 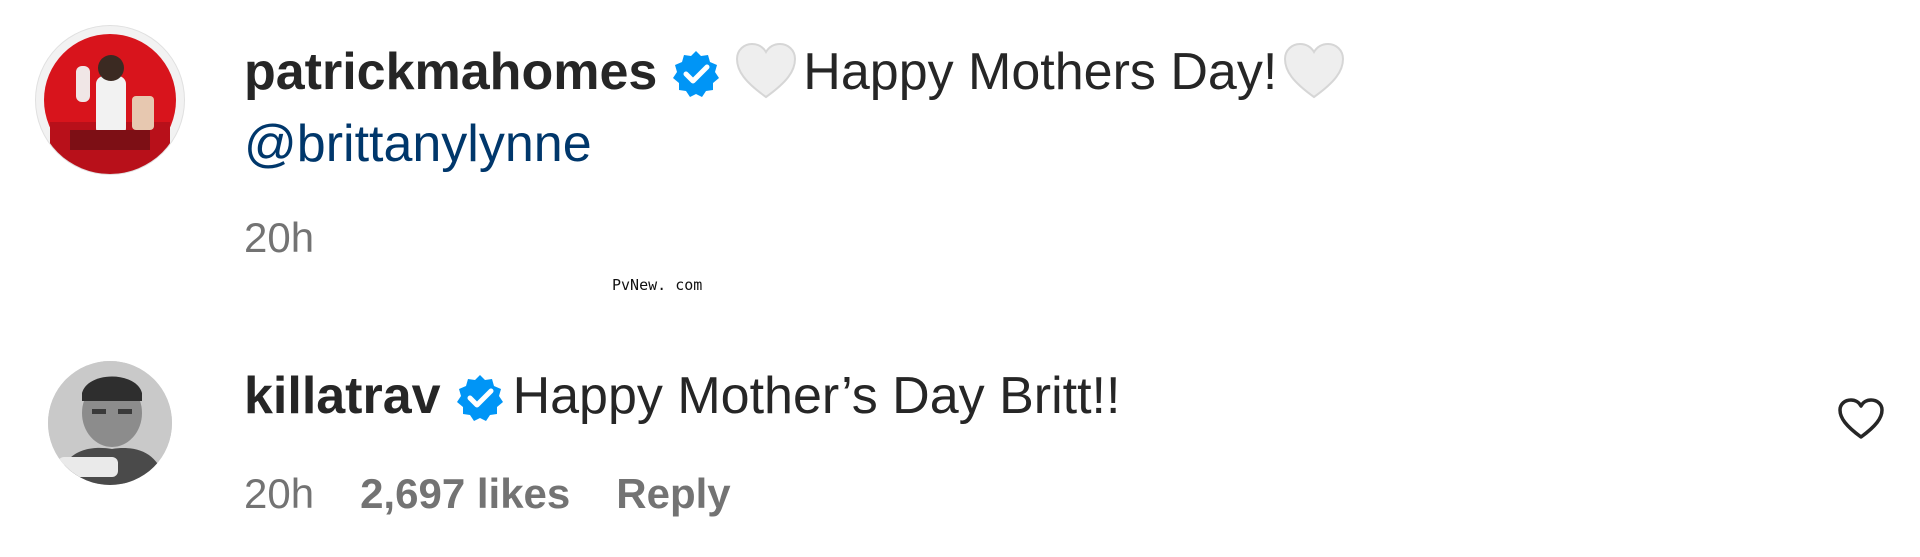 I want to click on reply-button: Reply, so click(x=673, y=493).